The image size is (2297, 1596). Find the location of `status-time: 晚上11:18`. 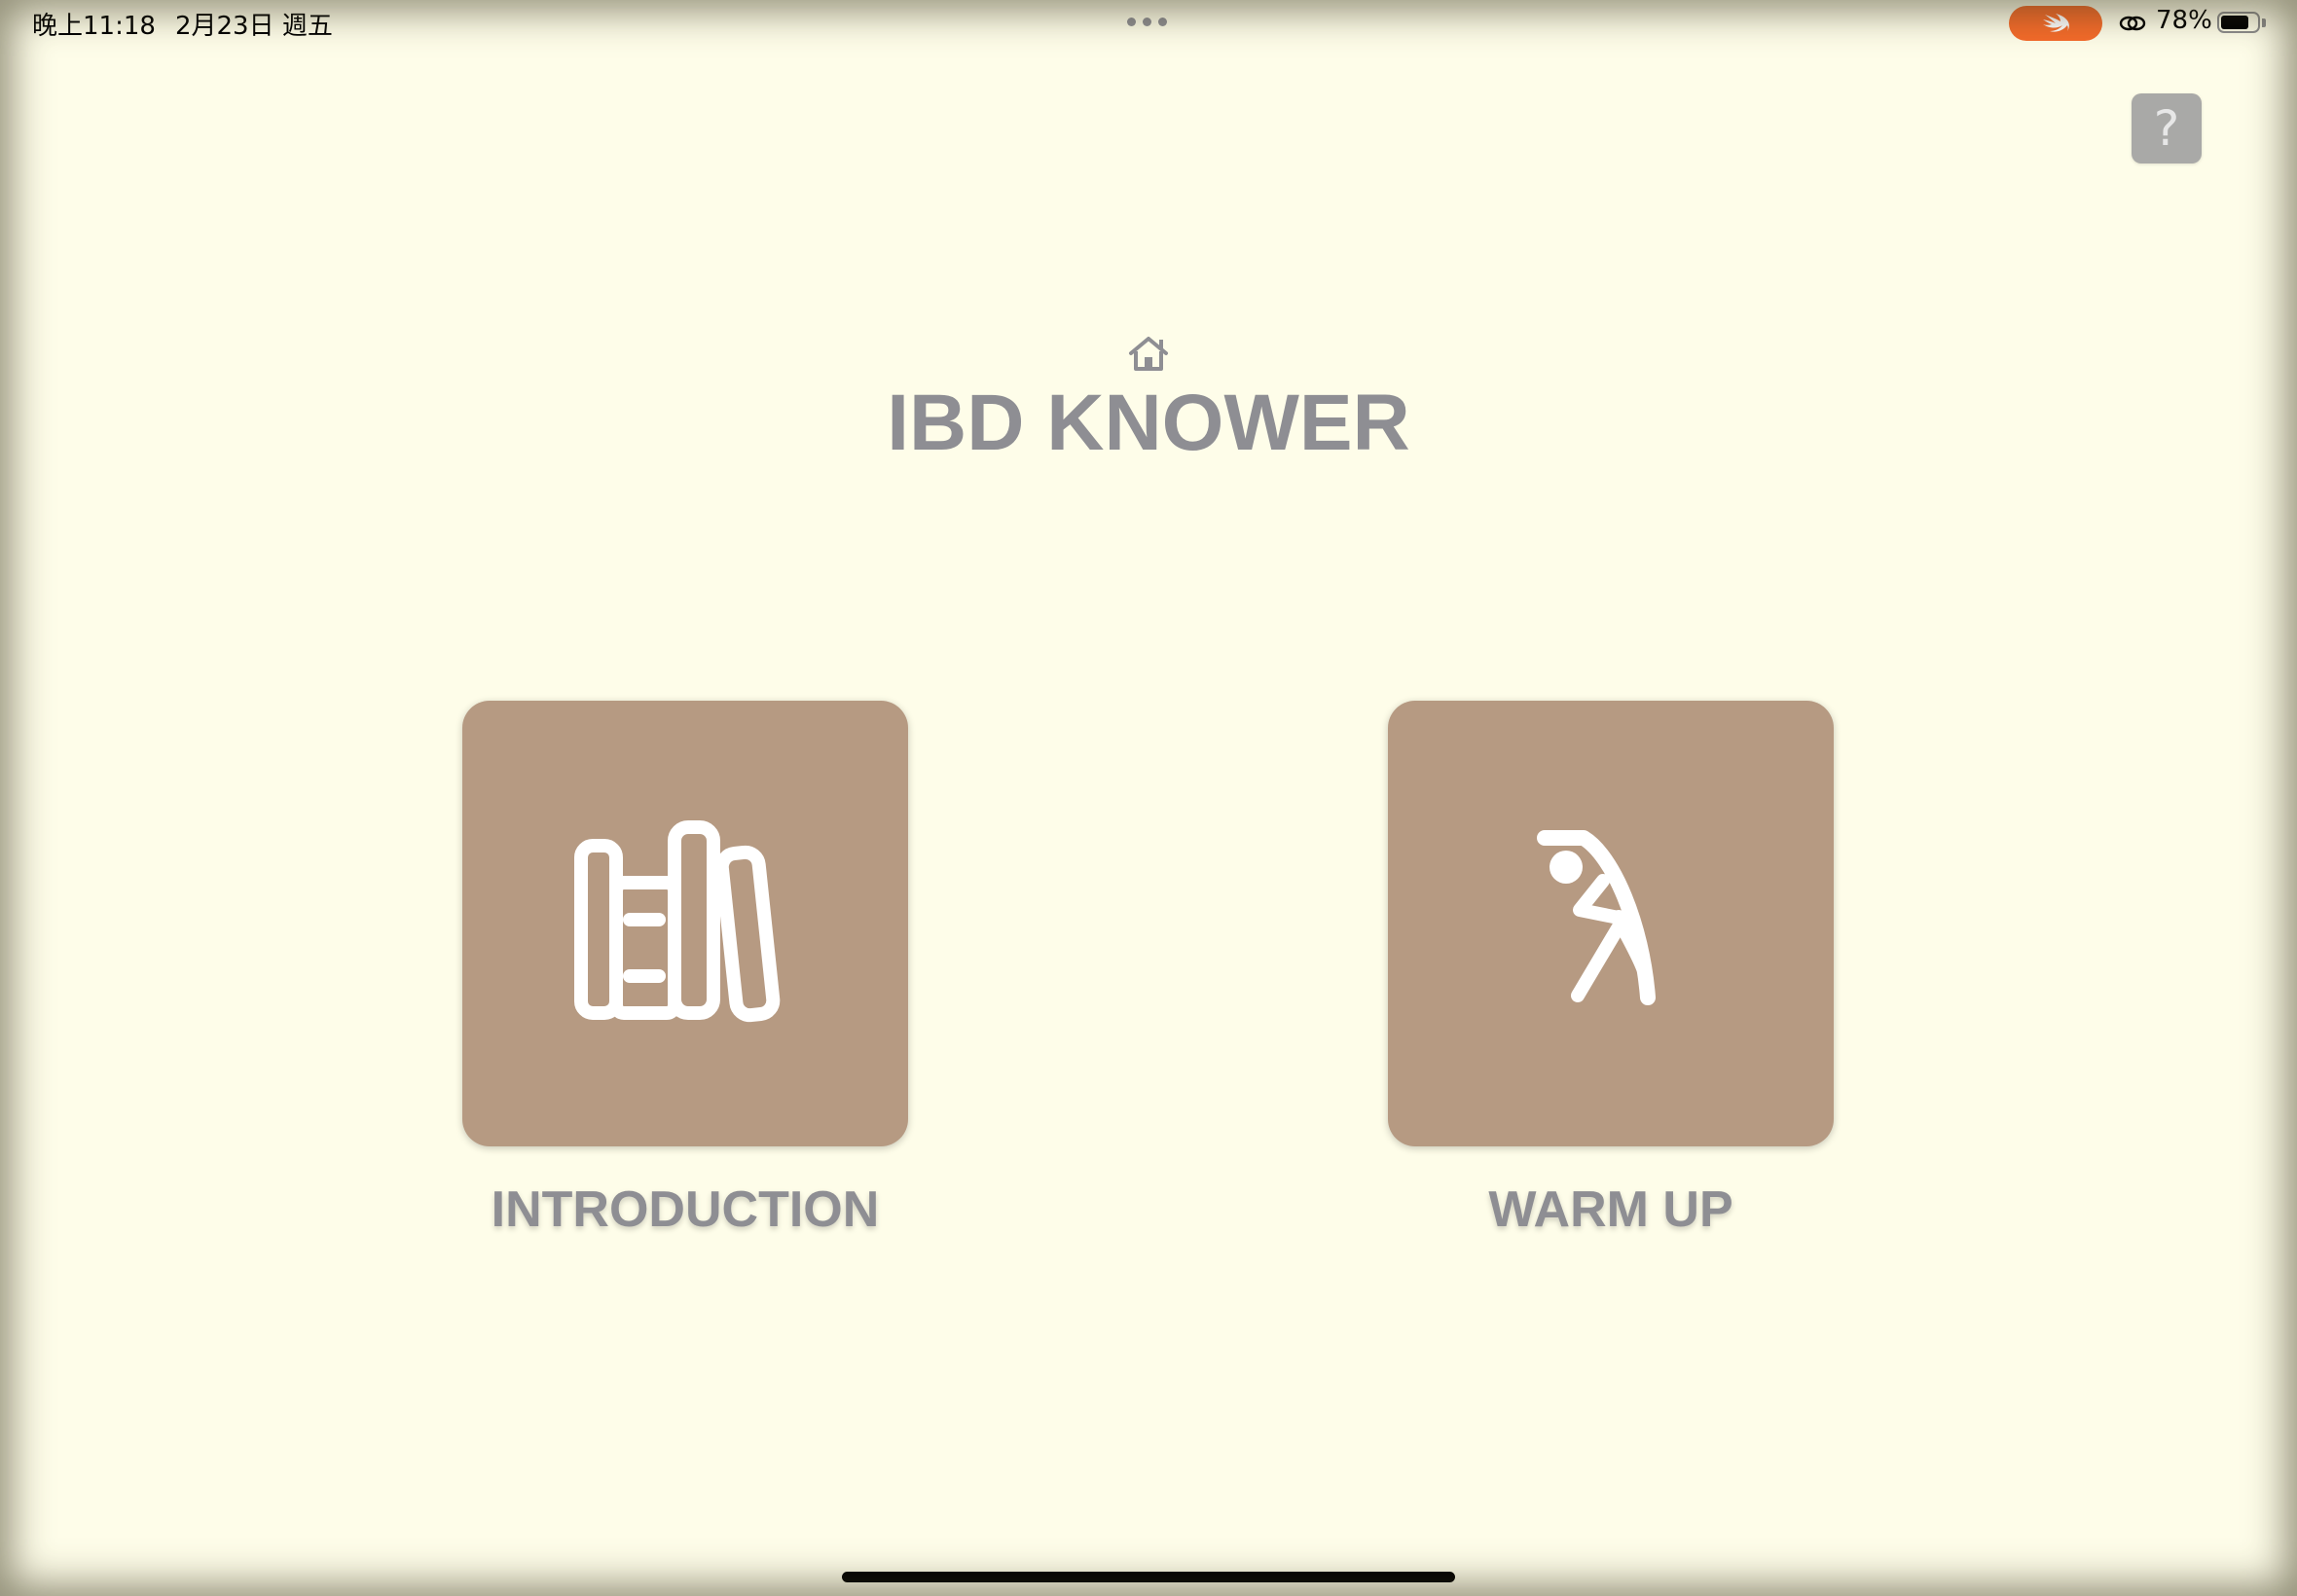

status-time: 晚上11:18 is located at coordinates (94, 26).